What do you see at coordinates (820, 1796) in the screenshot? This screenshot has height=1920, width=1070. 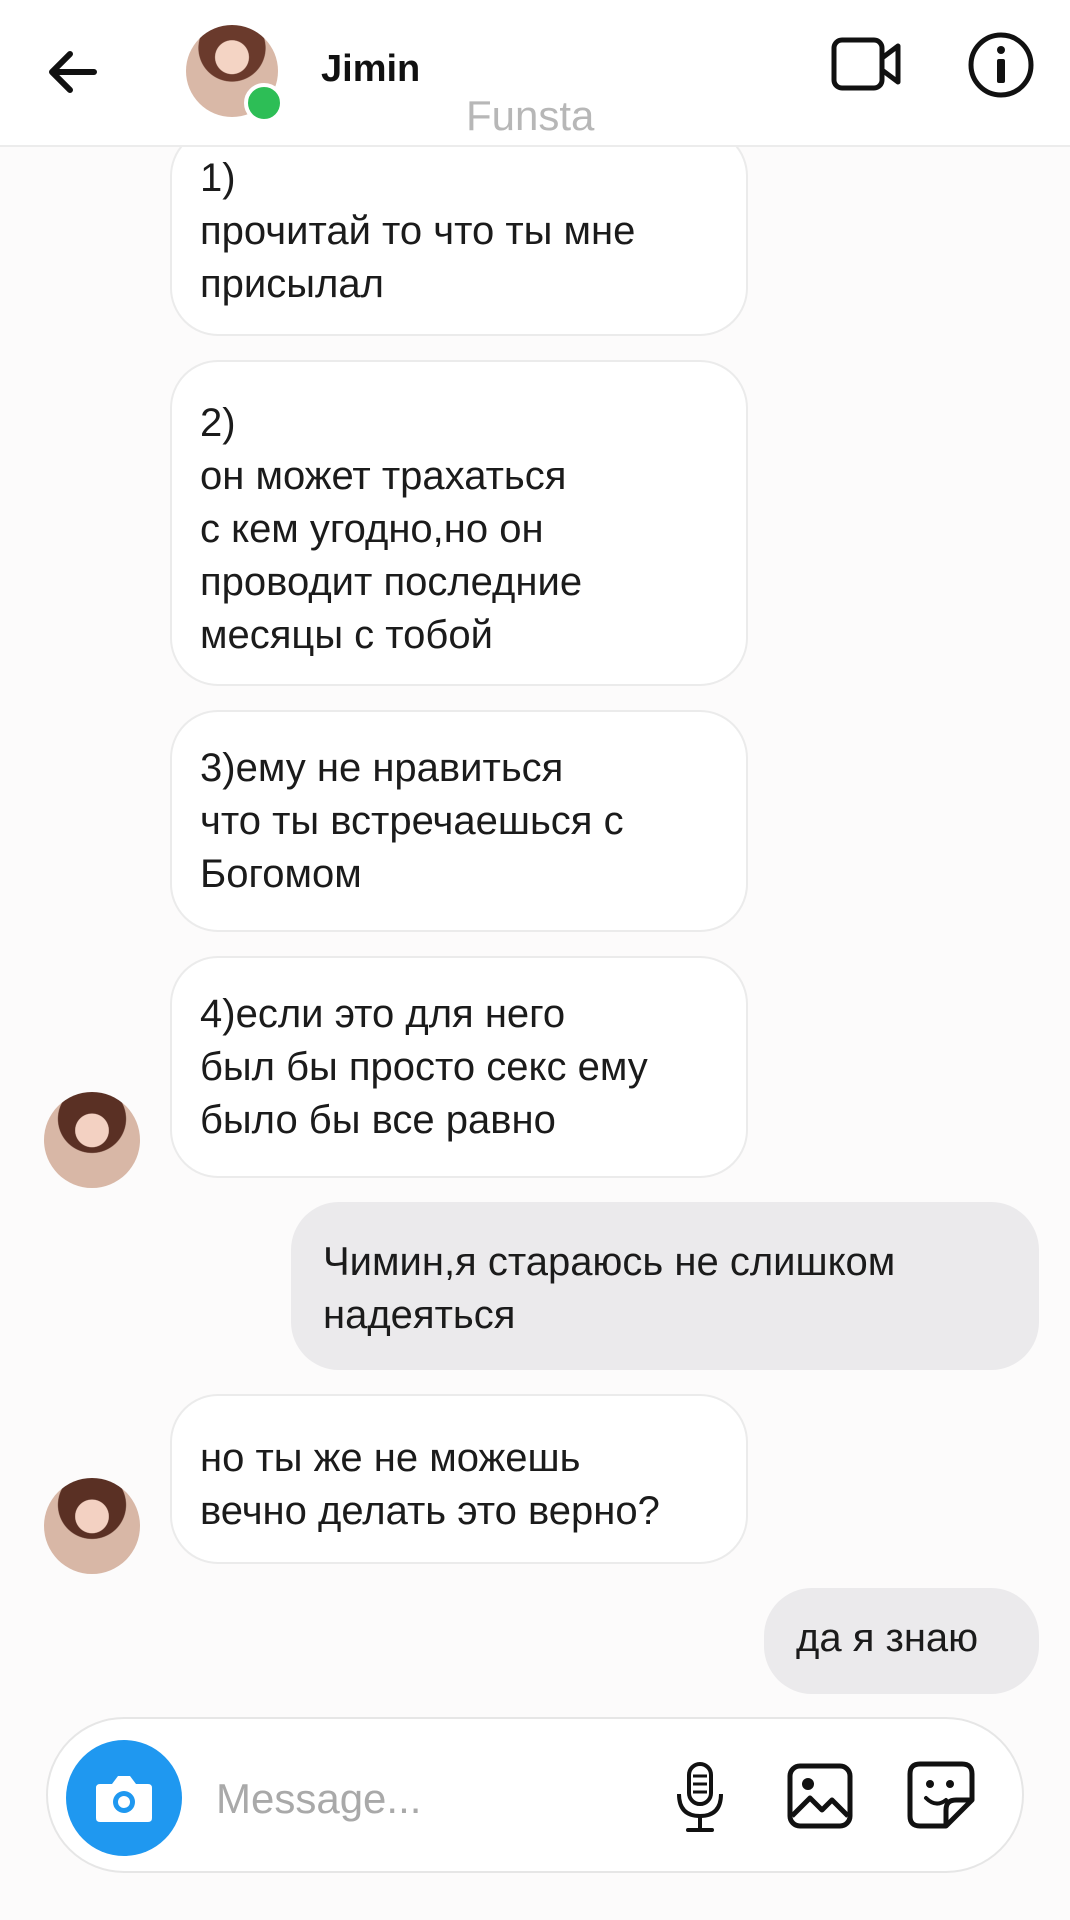 I see `gallery-icon` at bounding box center [820, 1796].